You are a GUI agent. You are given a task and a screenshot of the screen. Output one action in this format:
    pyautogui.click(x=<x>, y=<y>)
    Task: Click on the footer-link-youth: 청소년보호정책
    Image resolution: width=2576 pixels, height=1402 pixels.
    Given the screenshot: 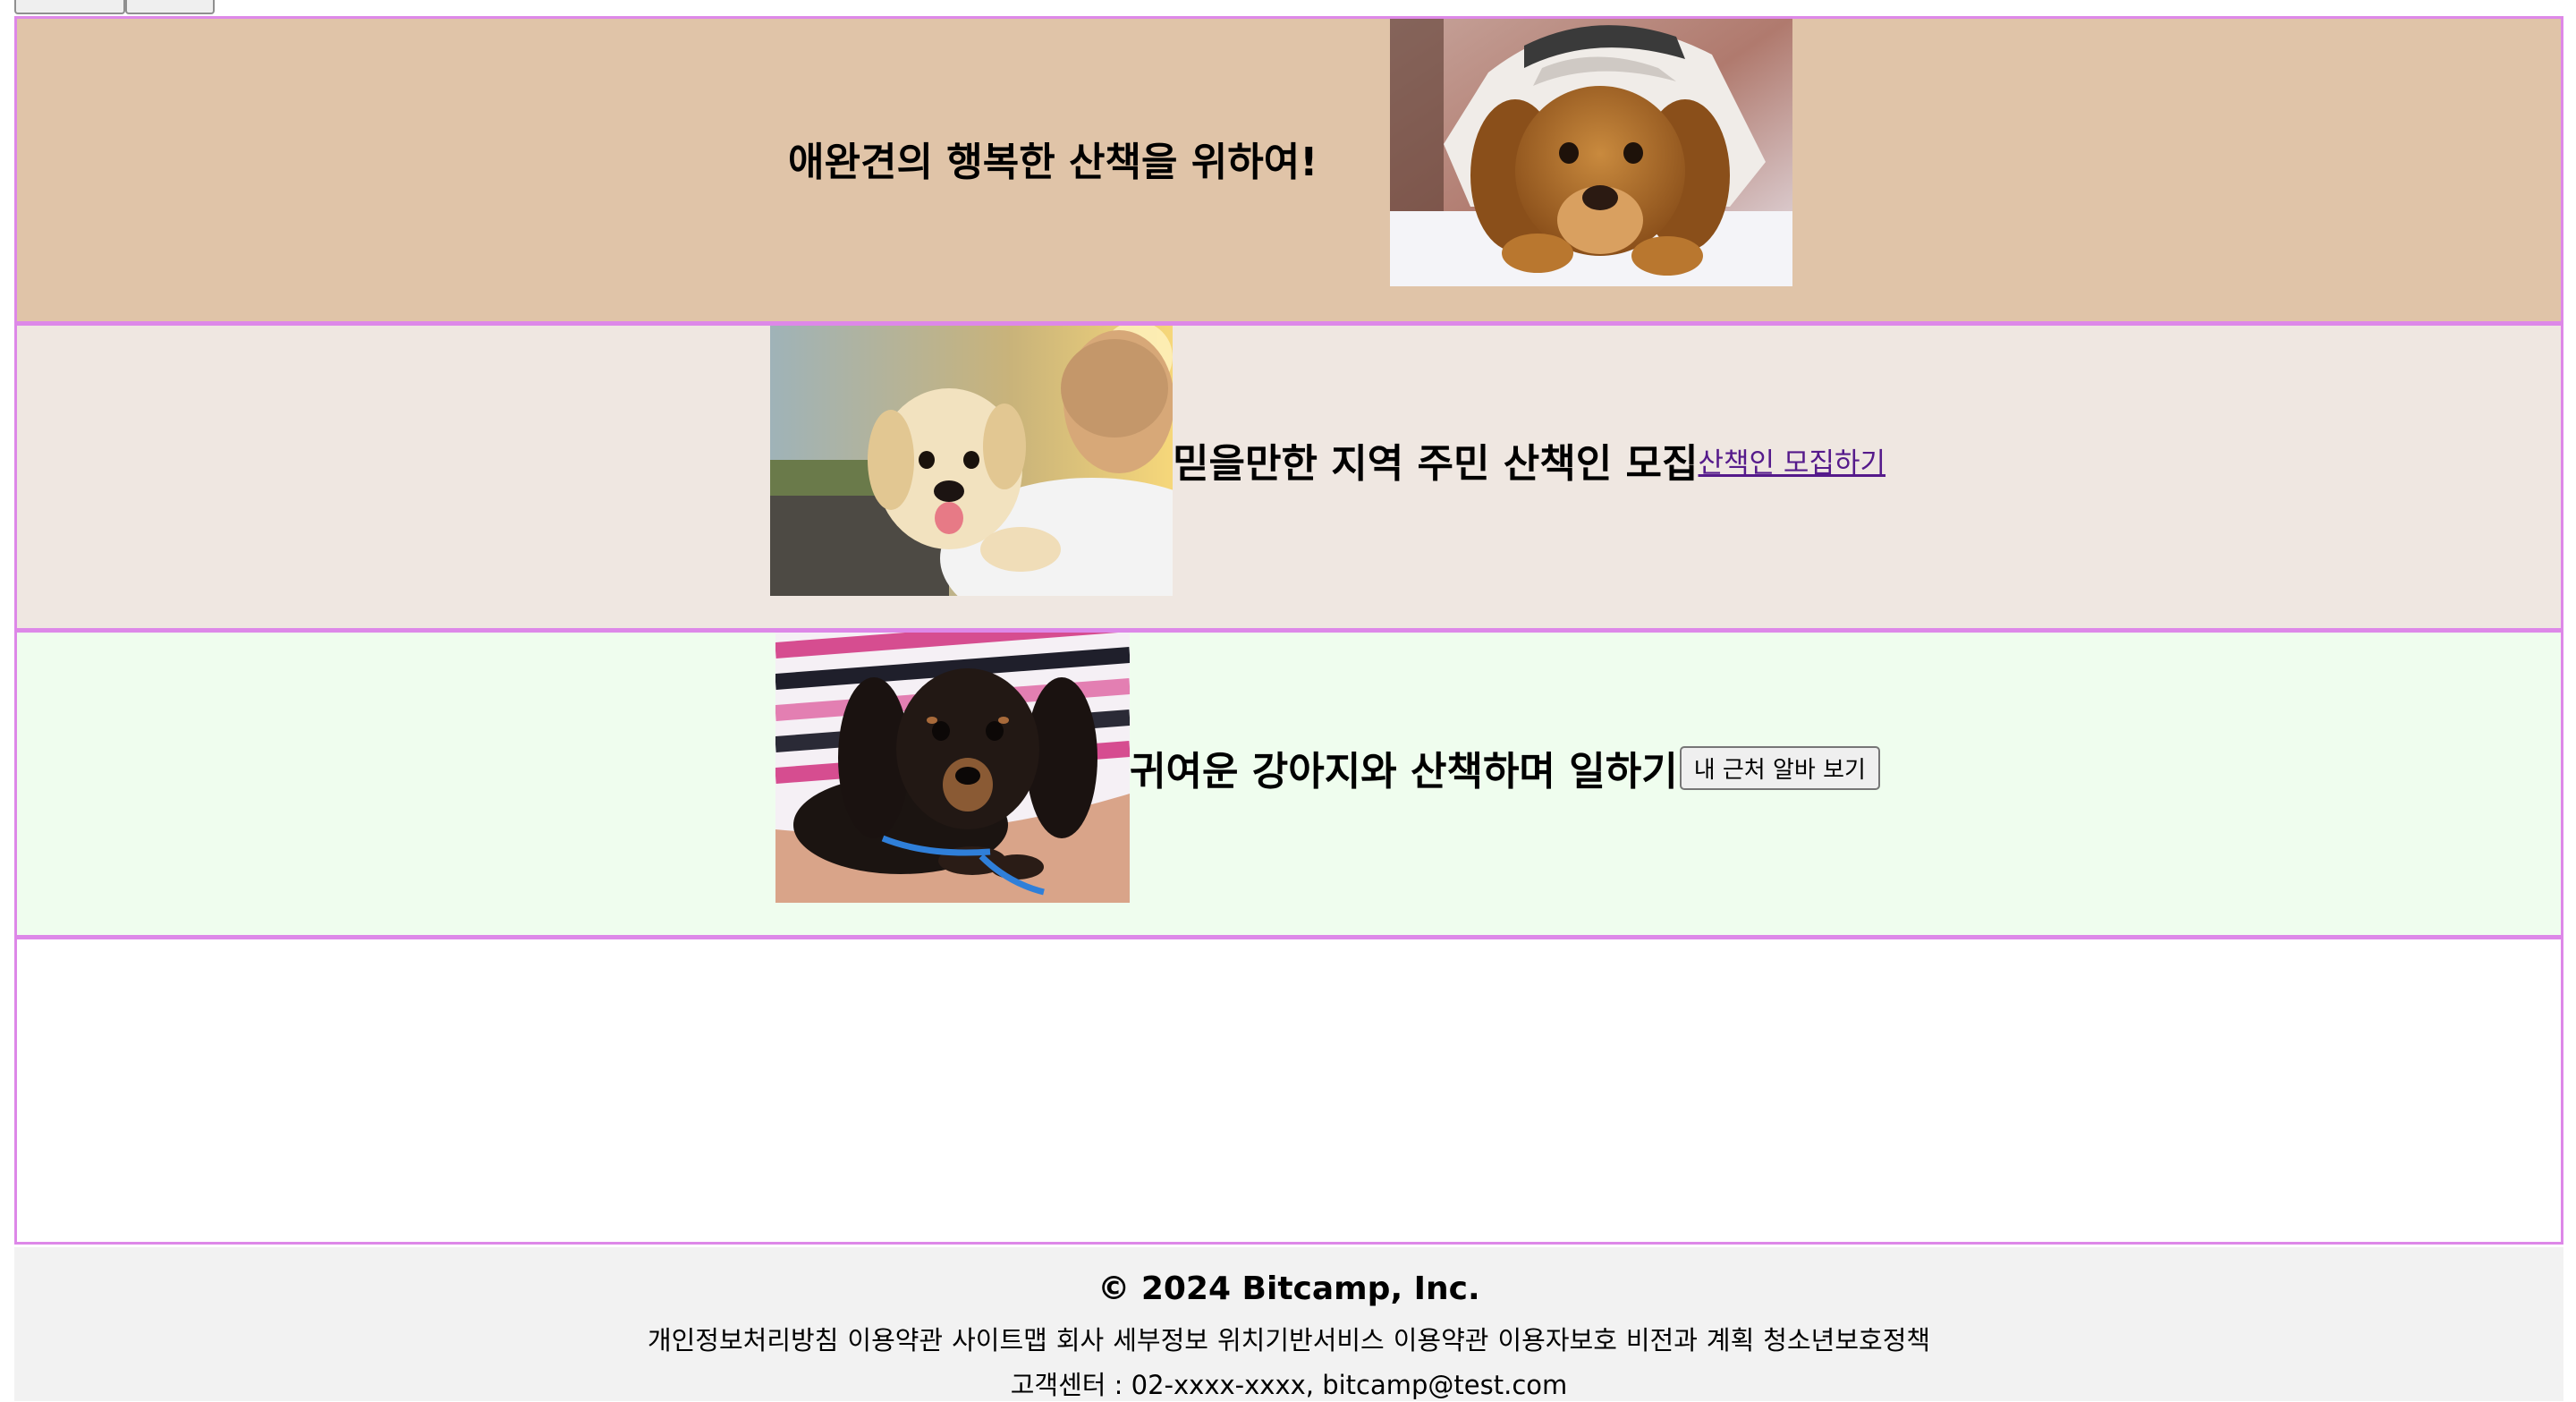 What is the action you would take?
    pyautogui.click(x=1846, y=1340)
    